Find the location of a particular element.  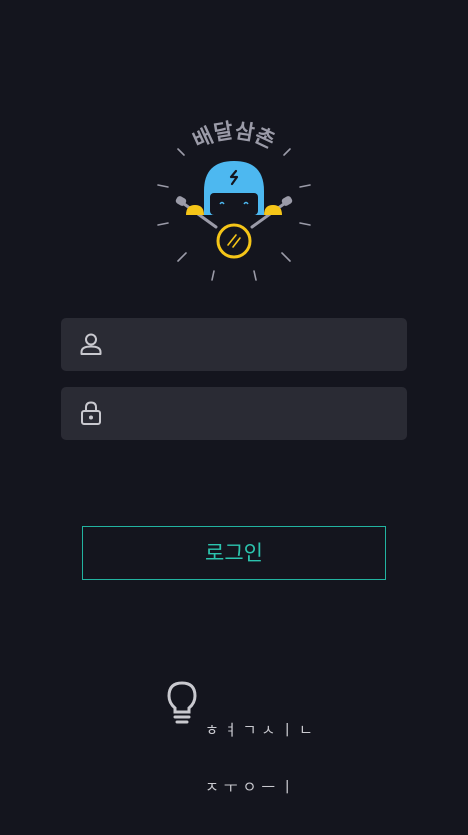

password-field is located at coordinates (234, 414).